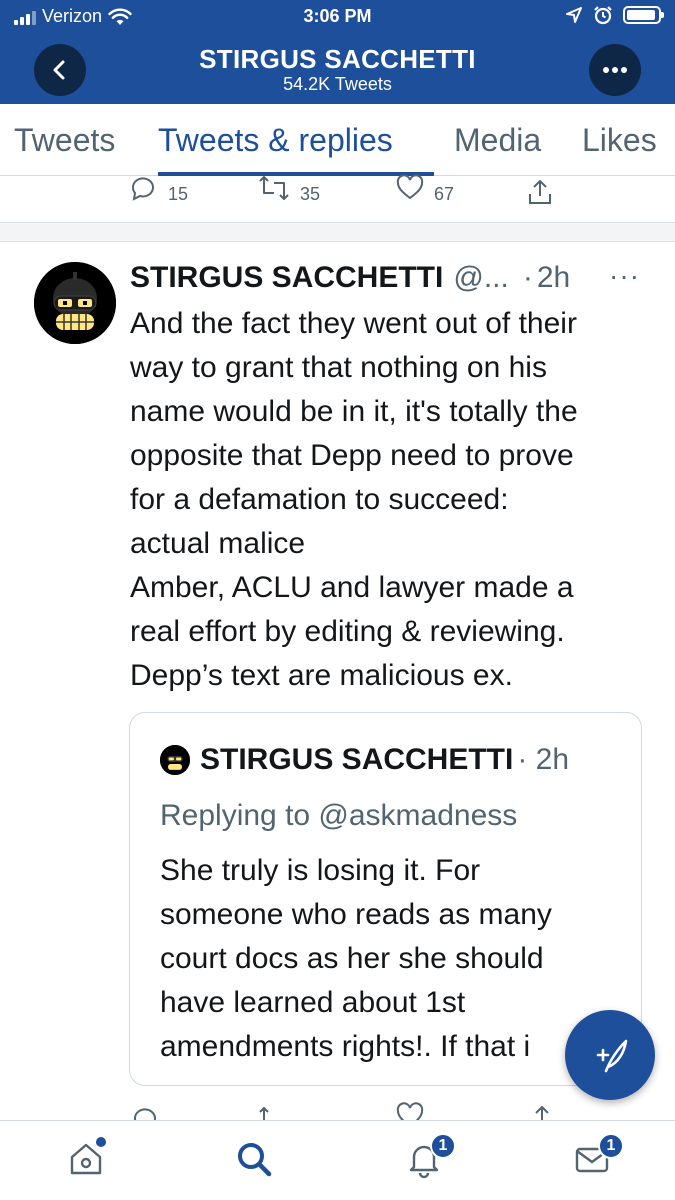 The image size is (675, 1200). I want to click on compose-feather-icon, so click(612, 1056).